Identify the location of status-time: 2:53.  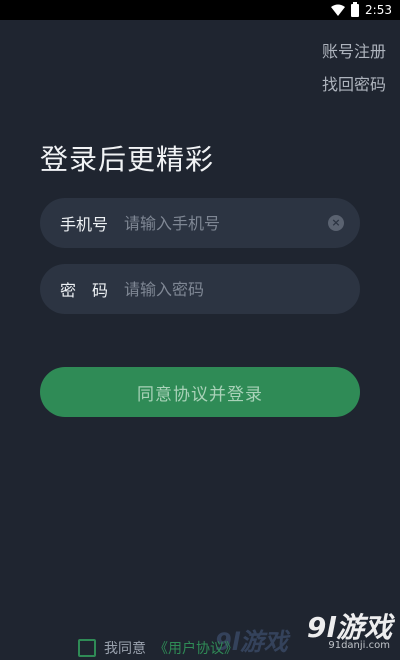
(378, 10).